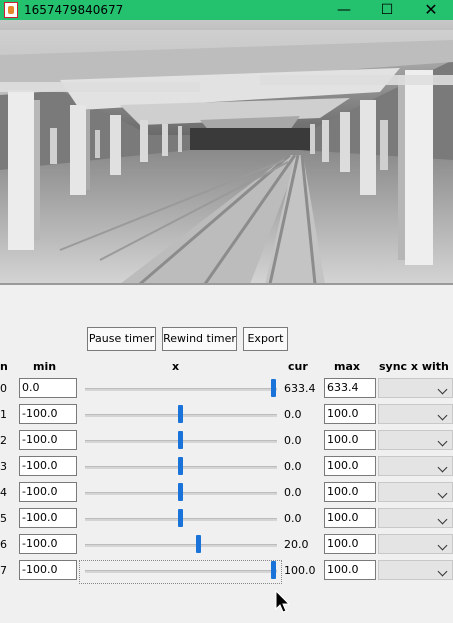  What do you see at coordinates (3, 388) in the screenshot?
I see `row-index-label: 0` at bounding box center [3, 388].